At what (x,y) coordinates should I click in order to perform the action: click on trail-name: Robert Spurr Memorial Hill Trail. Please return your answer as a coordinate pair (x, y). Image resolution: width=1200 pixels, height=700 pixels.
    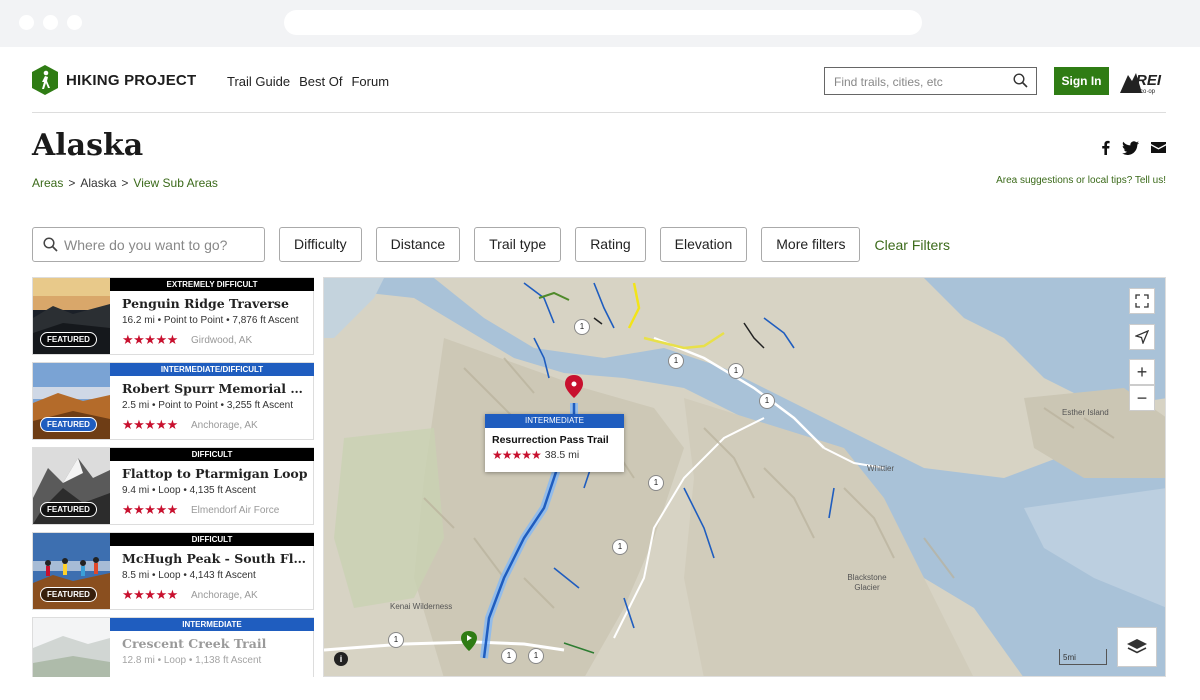
    Looking at the image, I should click on (215, 388).